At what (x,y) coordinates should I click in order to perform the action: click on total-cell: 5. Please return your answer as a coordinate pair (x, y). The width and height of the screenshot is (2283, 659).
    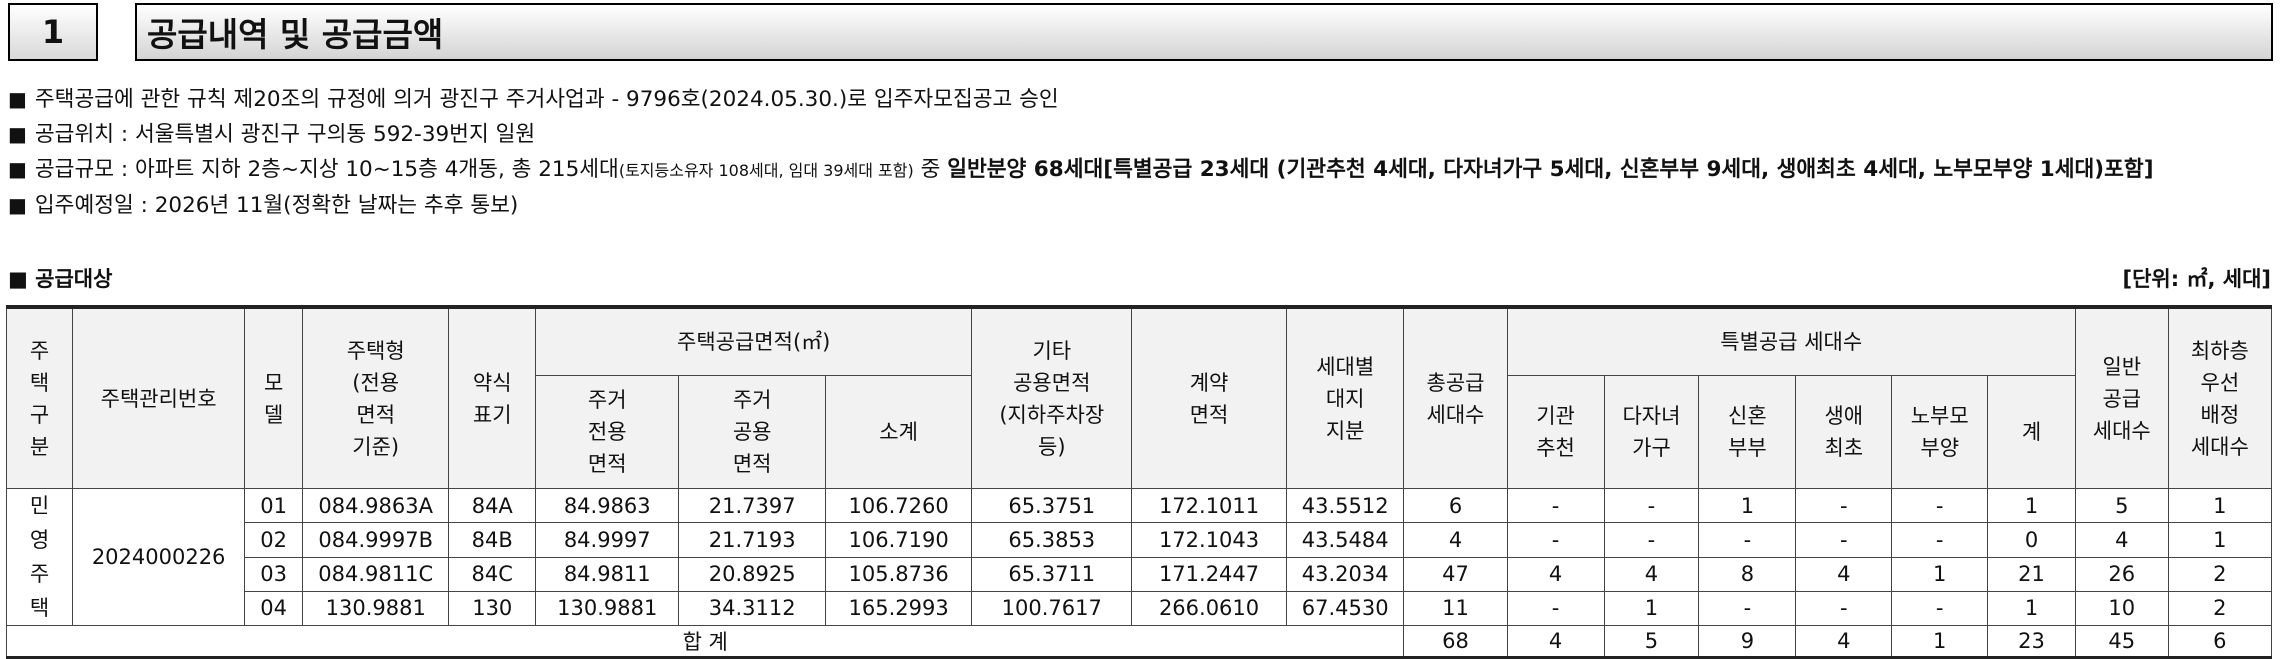
    Looking at the image, I should click on (1651, 642).